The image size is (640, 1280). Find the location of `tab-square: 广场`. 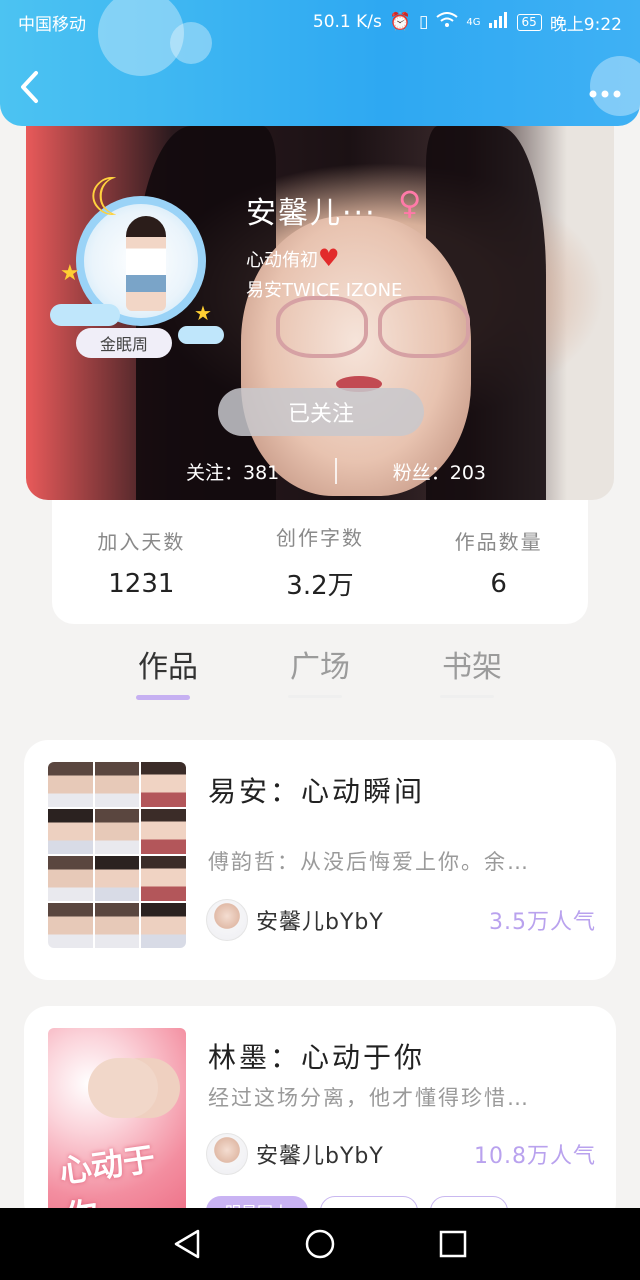

tab-square: 广场 is located at coordinates (320, 670).